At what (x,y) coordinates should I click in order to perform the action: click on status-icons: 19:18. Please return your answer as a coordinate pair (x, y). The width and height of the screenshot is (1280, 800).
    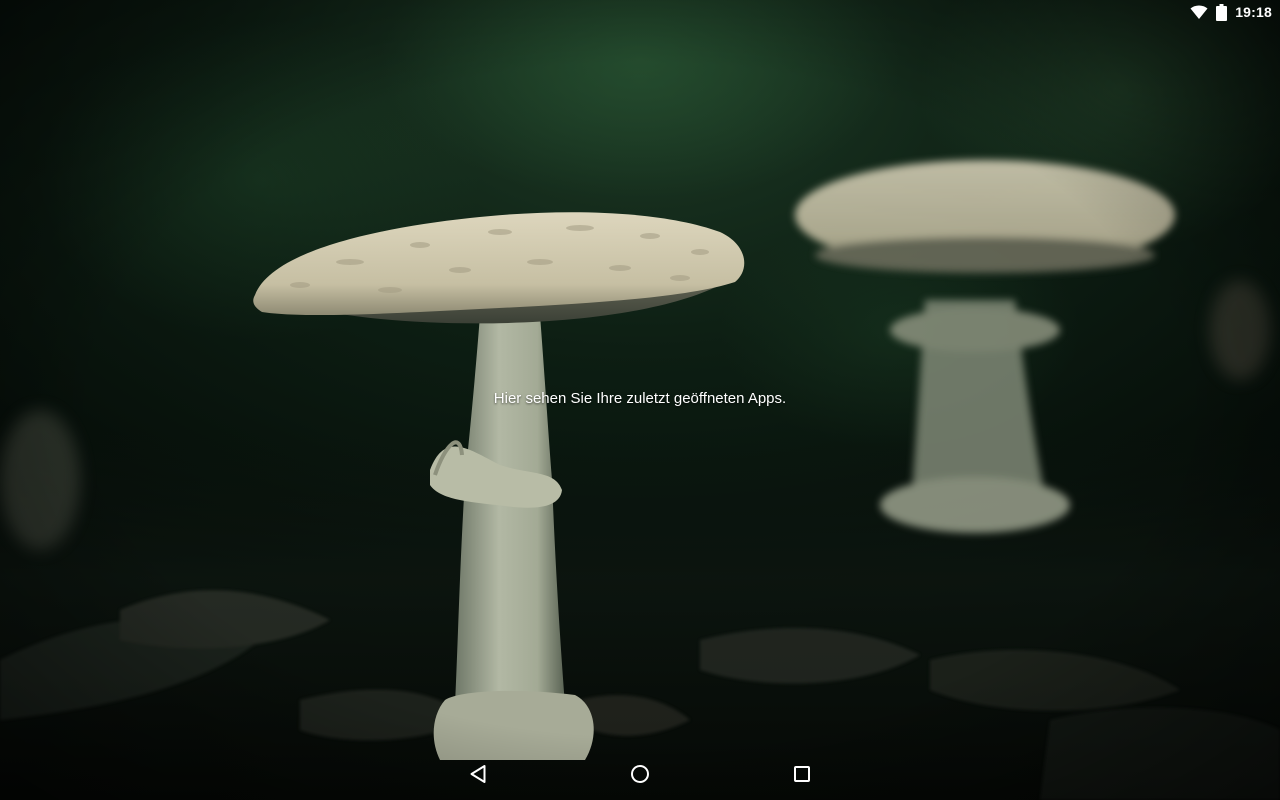
    Looking at the image, I should click on (1231, 12).